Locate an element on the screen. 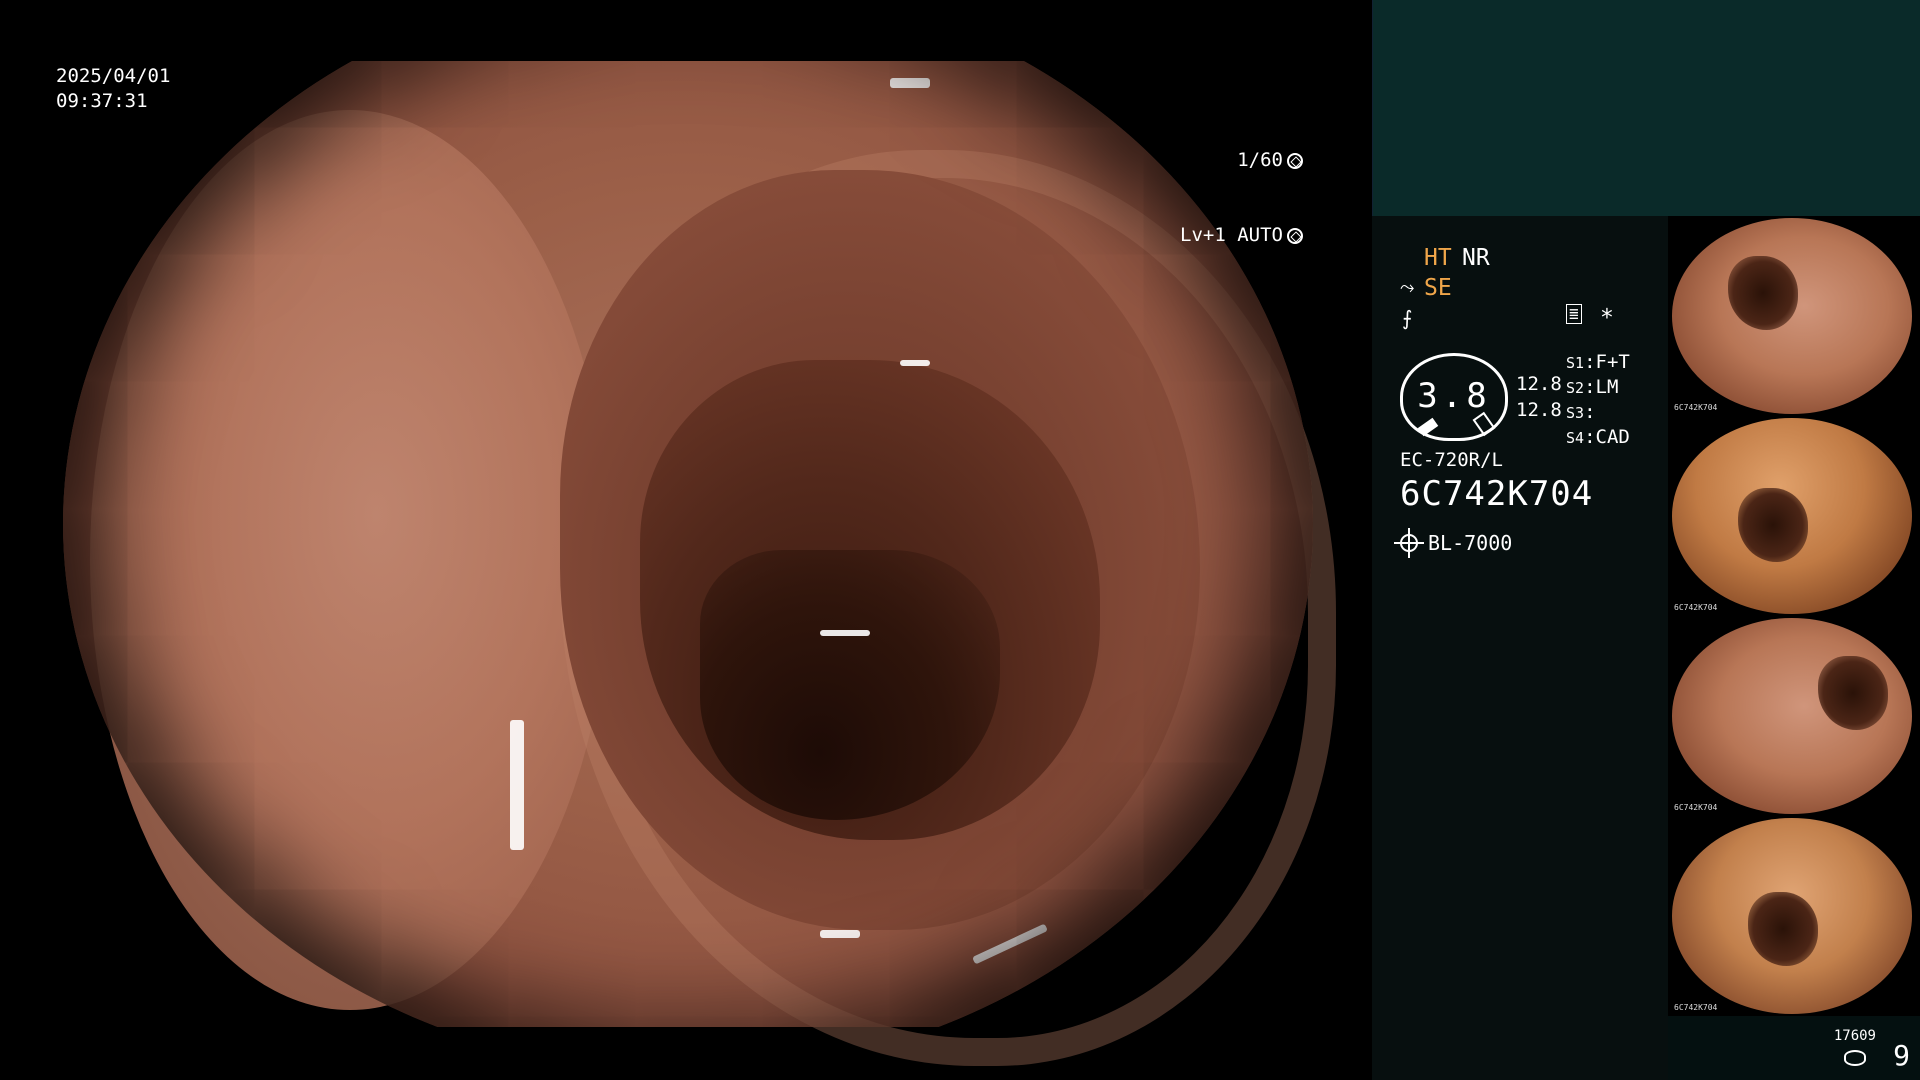 The height and width of the screenshot is (1080, 1920). gauge-value: 3.8 is located at coordinates (1454, 396).